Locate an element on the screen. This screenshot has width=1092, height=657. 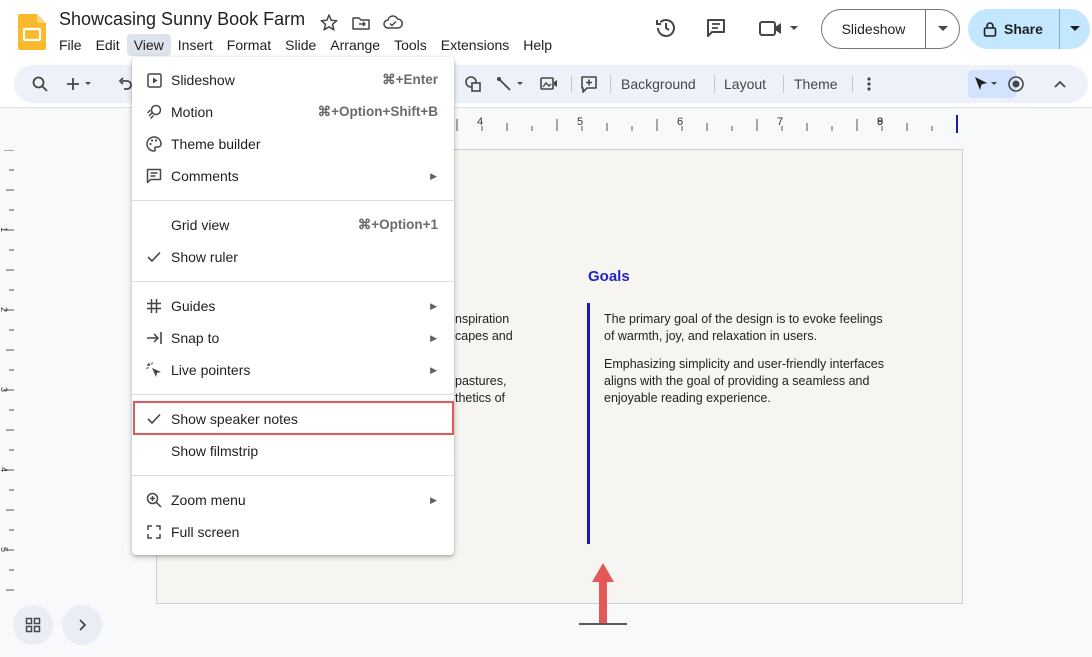
vruler-tick-4: 4 is located at coordinates (4, 469).